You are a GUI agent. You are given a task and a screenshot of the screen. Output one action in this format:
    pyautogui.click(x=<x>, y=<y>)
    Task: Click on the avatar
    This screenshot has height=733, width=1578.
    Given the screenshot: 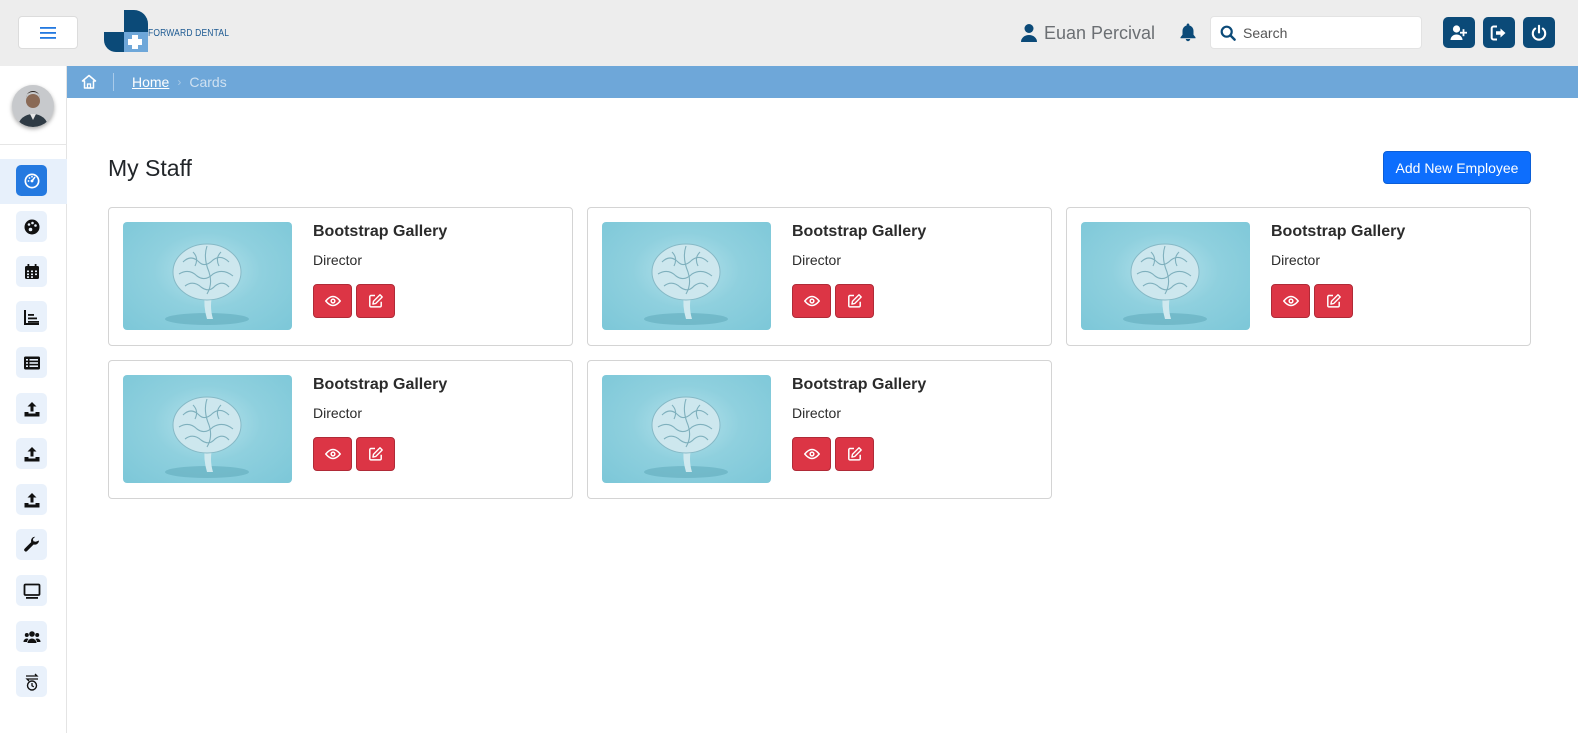 What is the action you would take?
    pyautogui.click(x=33, y=106)
    